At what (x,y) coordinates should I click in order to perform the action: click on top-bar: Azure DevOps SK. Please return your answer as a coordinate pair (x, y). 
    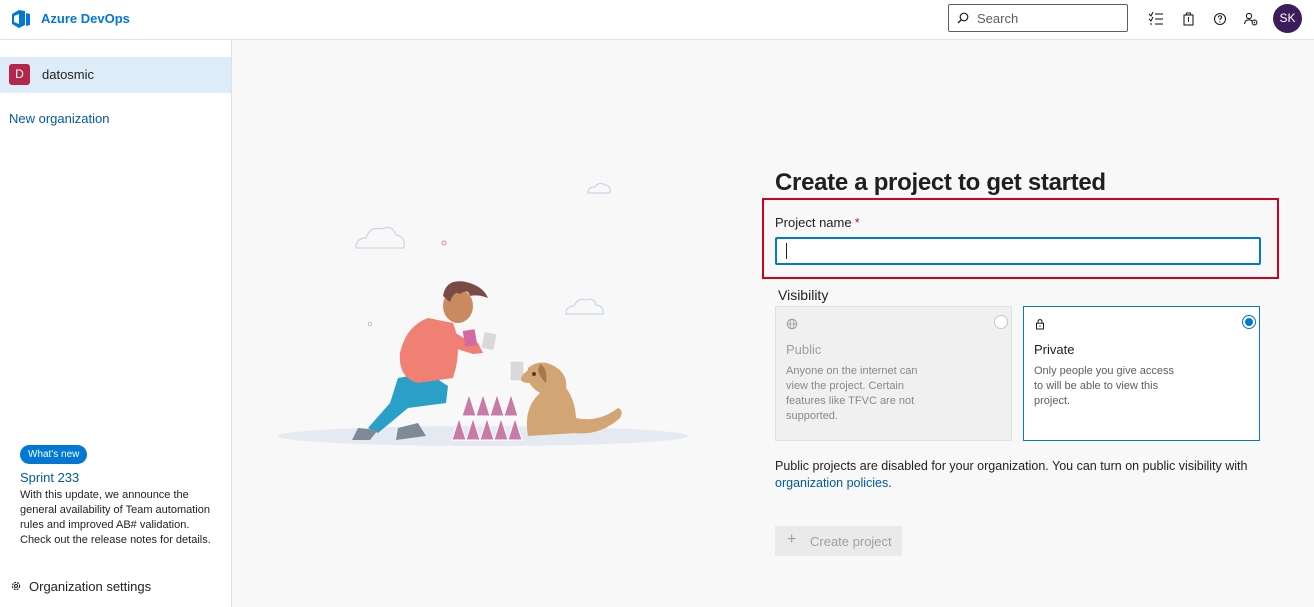
    Looking at the image, I should click on (657, 20).